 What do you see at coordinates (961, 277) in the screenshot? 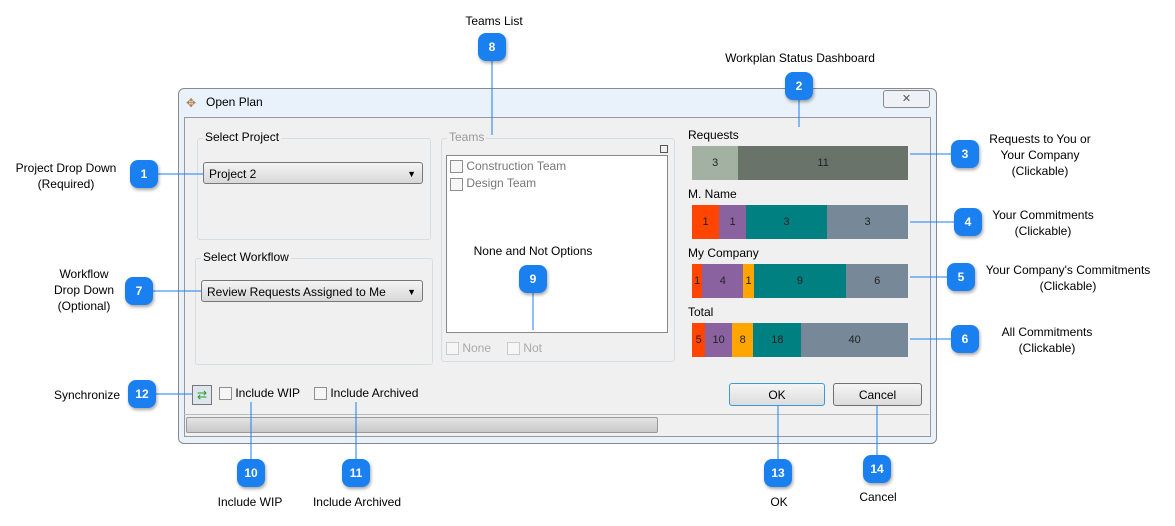
I see `callout-badge-5: 5` at bounding box center [961, 277].